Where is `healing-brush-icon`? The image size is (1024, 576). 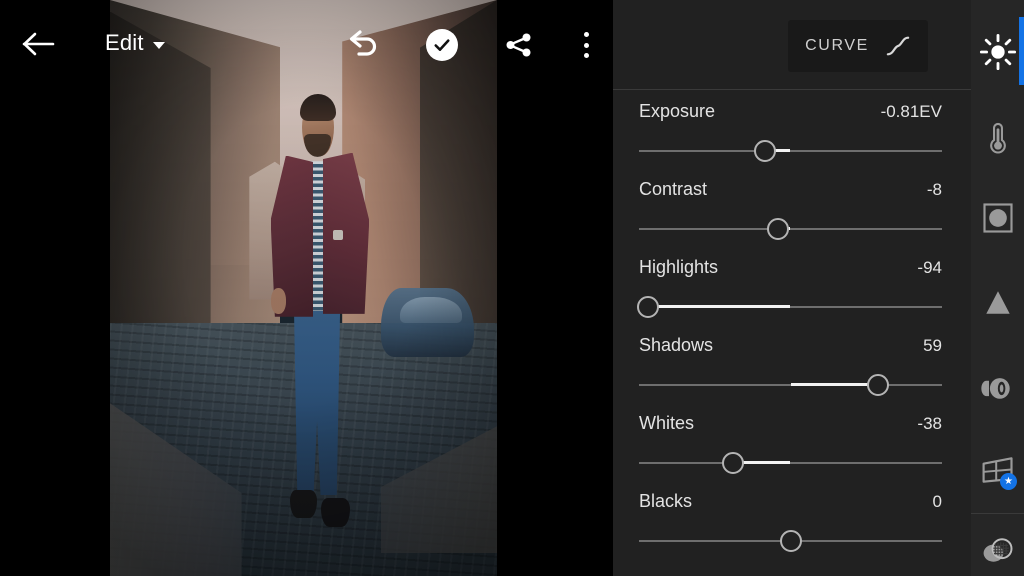
healing-brush-icon is located at coordinates (997, 550).